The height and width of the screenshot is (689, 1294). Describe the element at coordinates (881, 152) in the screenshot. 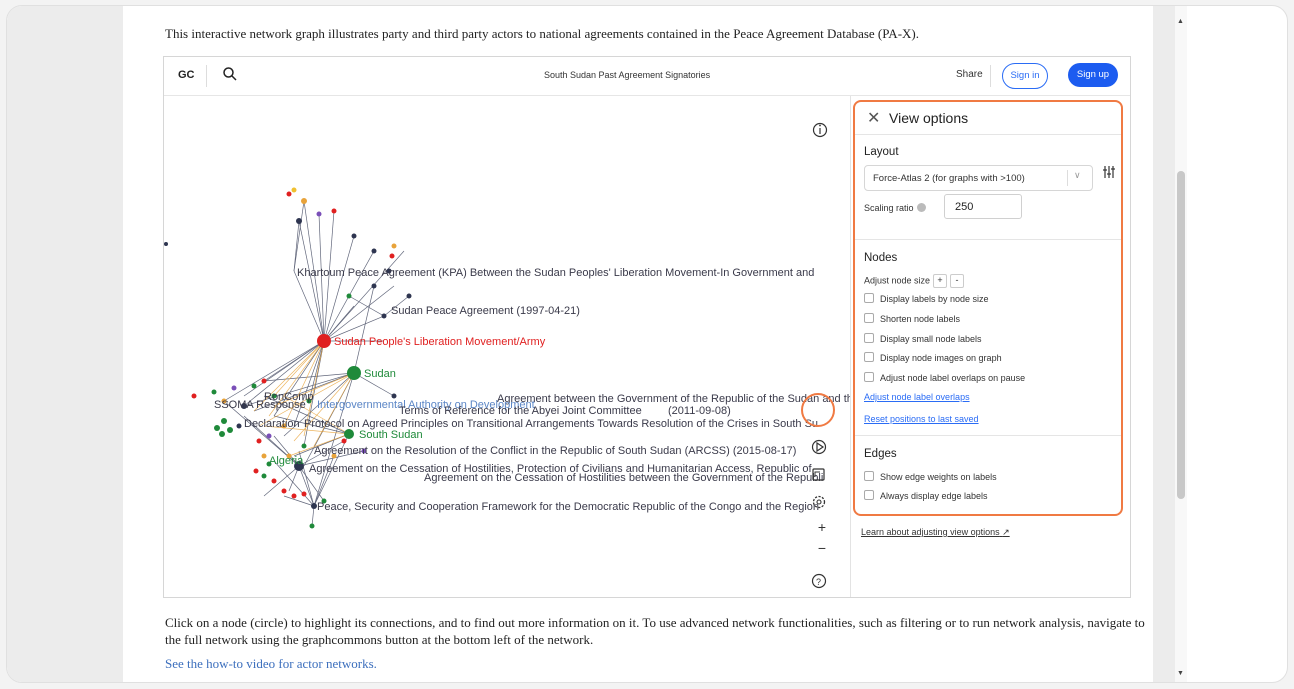

I see `layout-heading: Layout` at that location.